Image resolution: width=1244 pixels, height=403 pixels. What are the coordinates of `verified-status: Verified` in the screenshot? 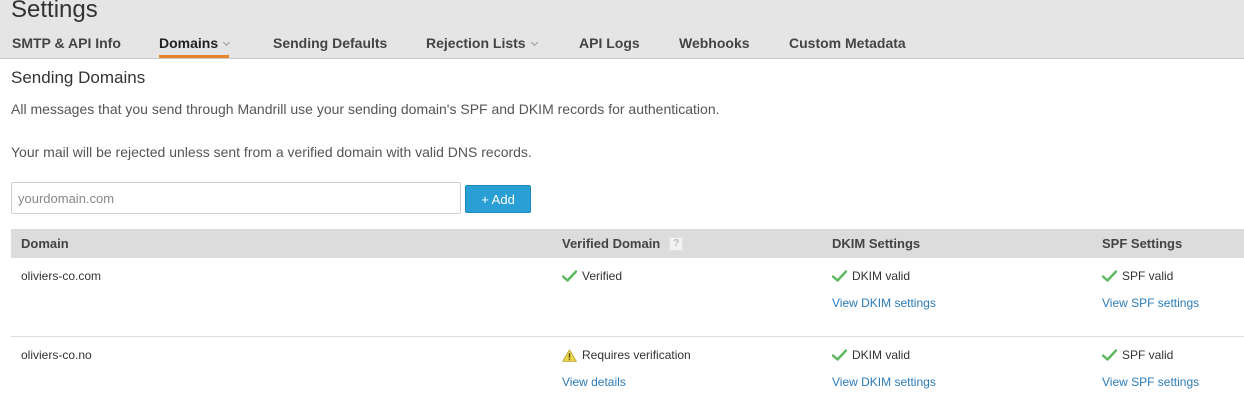 It's located at (592, 276).